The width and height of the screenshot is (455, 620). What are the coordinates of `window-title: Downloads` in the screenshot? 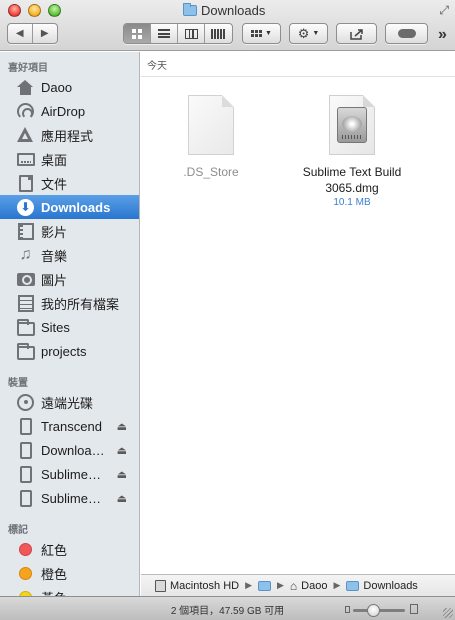 It's located at (224, 10).